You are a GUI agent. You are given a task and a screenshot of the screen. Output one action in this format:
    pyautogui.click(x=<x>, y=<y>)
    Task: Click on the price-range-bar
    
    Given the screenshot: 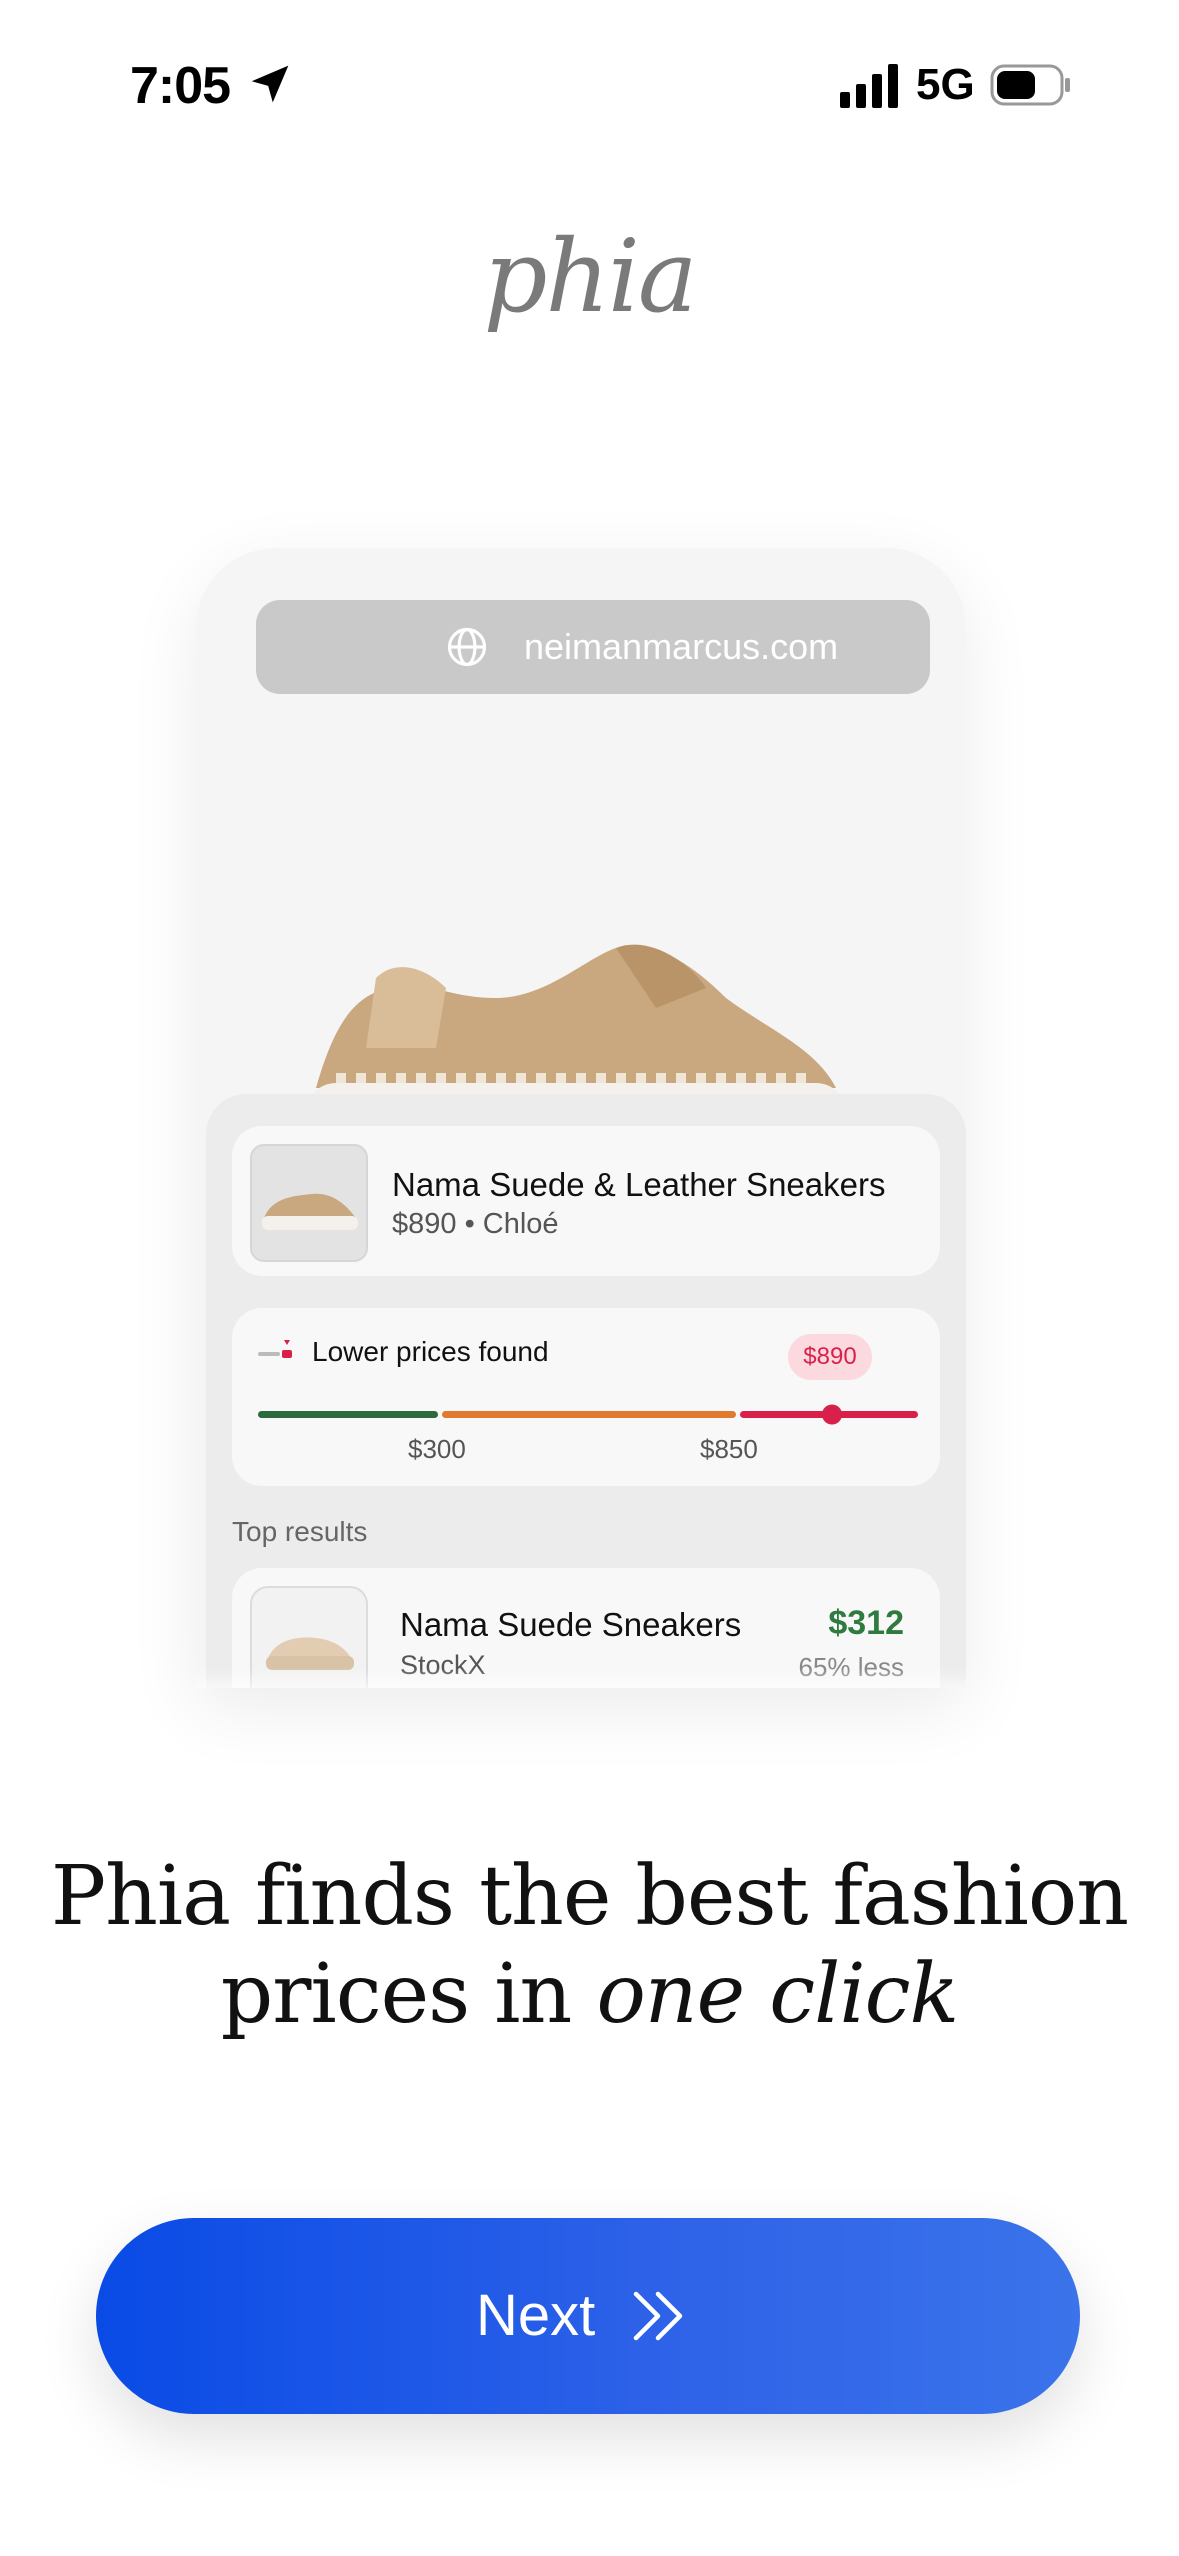 What is the action you would take?
    pyautogui.click(x=588, y=1414)
    